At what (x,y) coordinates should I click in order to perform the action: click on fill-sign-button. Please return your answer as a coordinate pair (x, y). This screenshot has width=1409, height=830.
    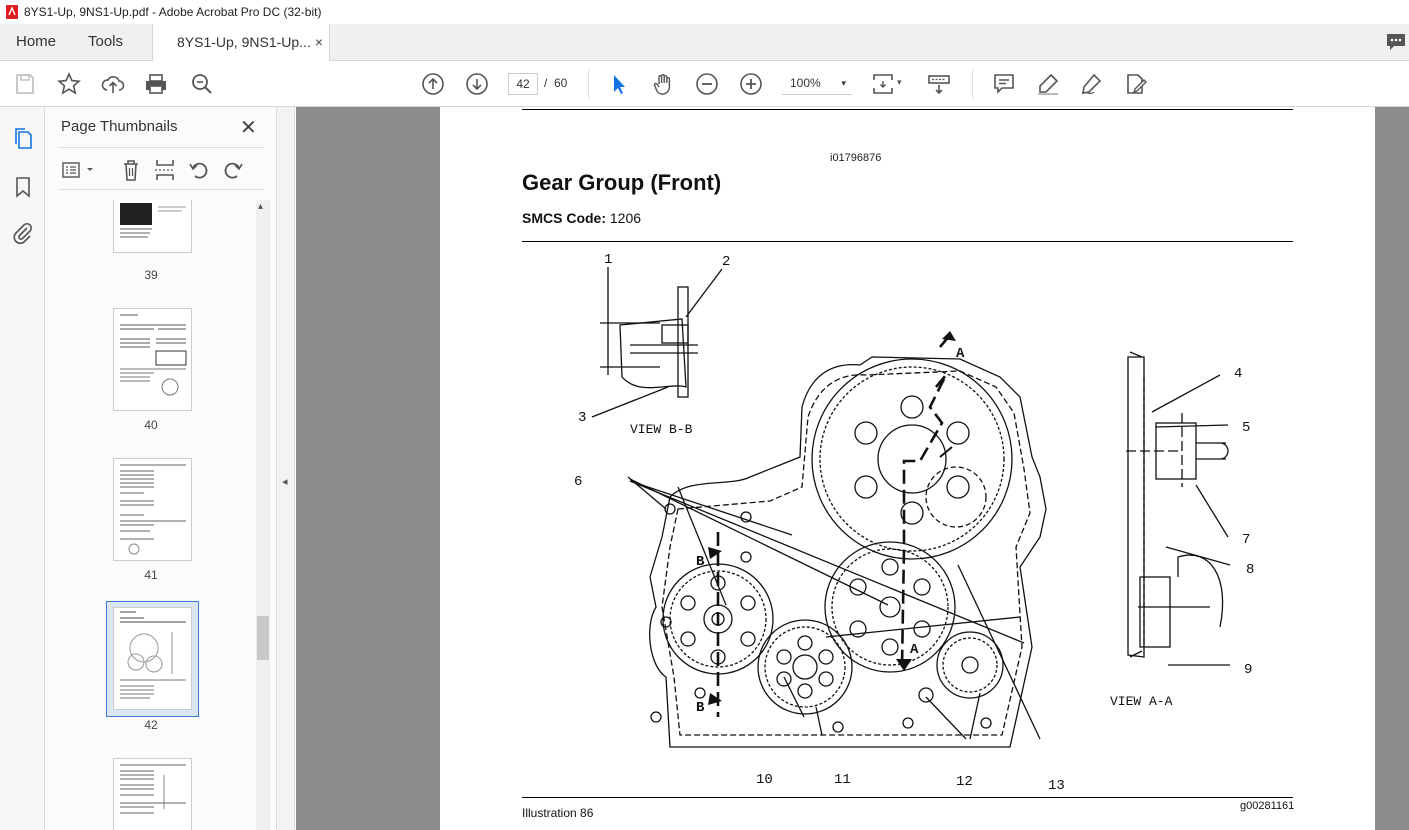
    Looking at the image, I should click on (1136, 84).